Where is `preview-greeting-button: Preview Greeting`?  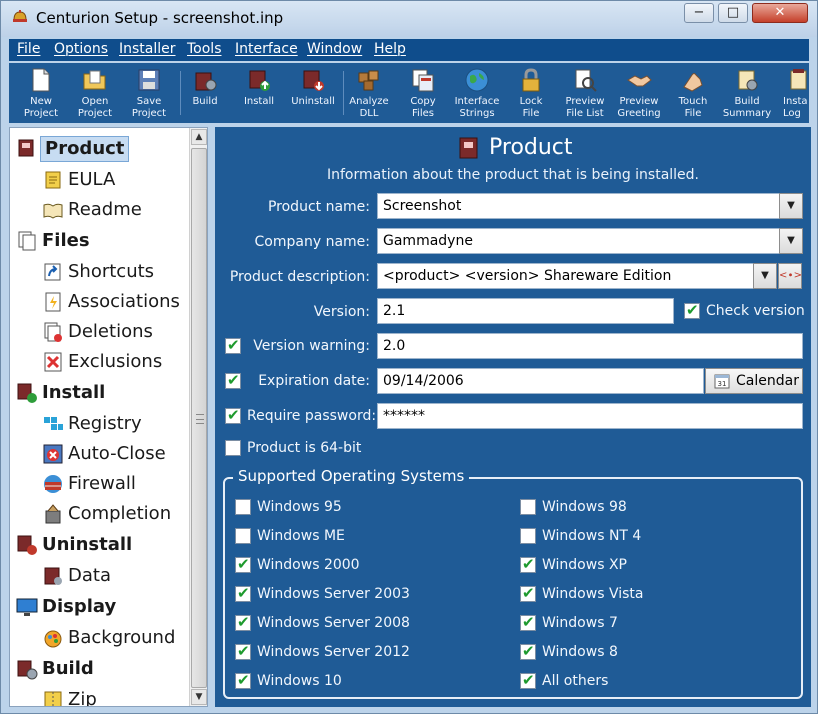
preview-greeting-button: Preview Greeting is located at coordinates (639, 93).